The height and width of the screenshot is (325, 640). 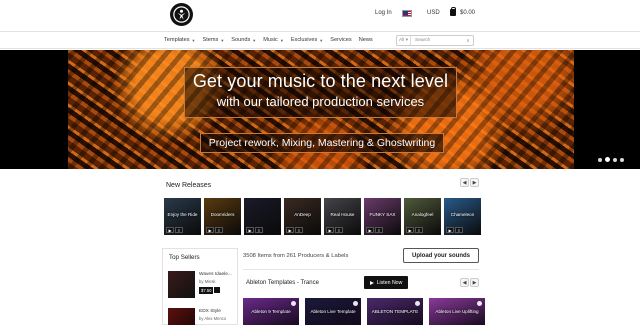 I want to click on release-caption: Chameleon, so click(x=462, y=214).